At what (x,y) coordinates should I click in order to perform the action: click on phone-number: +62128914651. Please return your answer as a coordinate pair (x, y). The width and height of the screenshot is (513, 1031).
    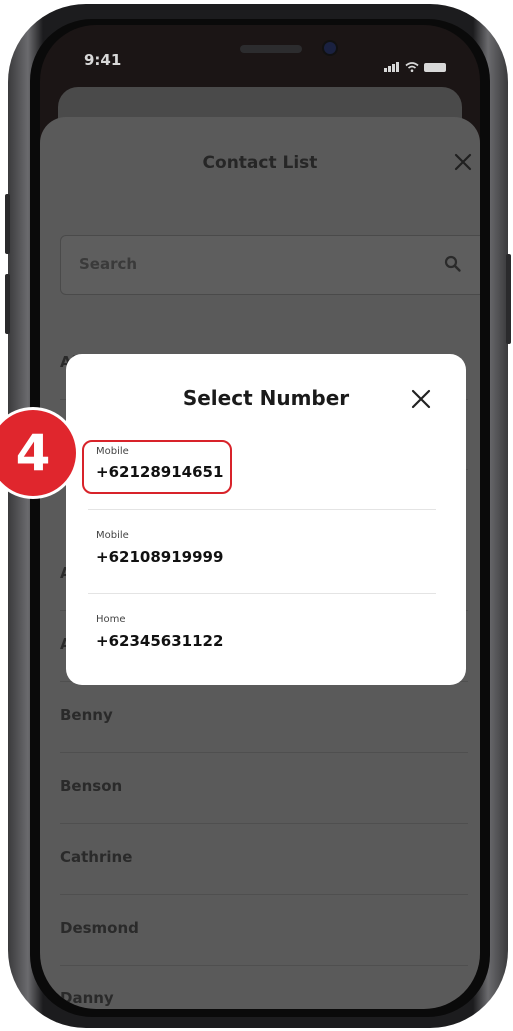
    Looking at the image, I should click on (160, 472).